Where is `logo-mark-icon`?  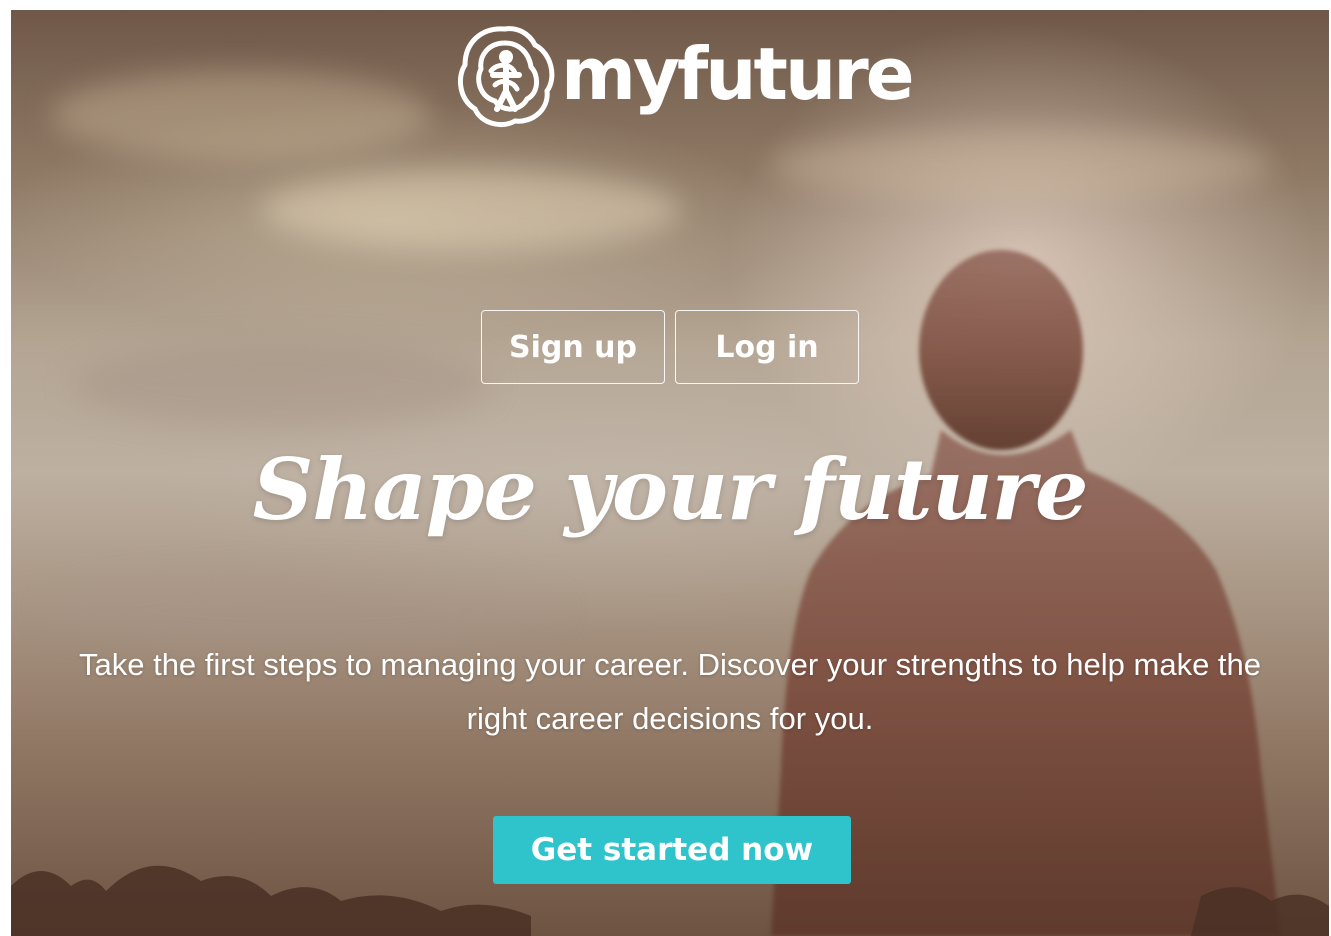
logo-mark-icon is located at coordinates (506, 76).